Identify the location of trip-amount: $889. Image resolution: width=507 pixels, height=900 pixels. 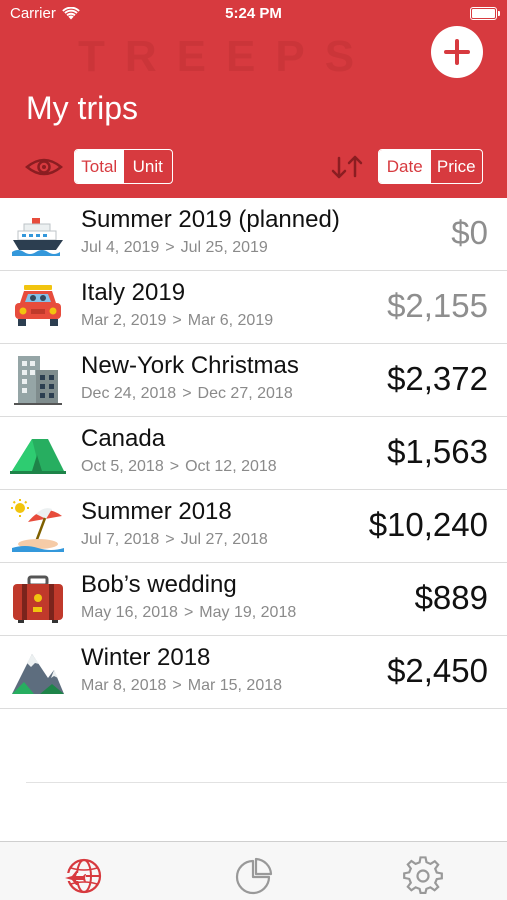
(451, 597).